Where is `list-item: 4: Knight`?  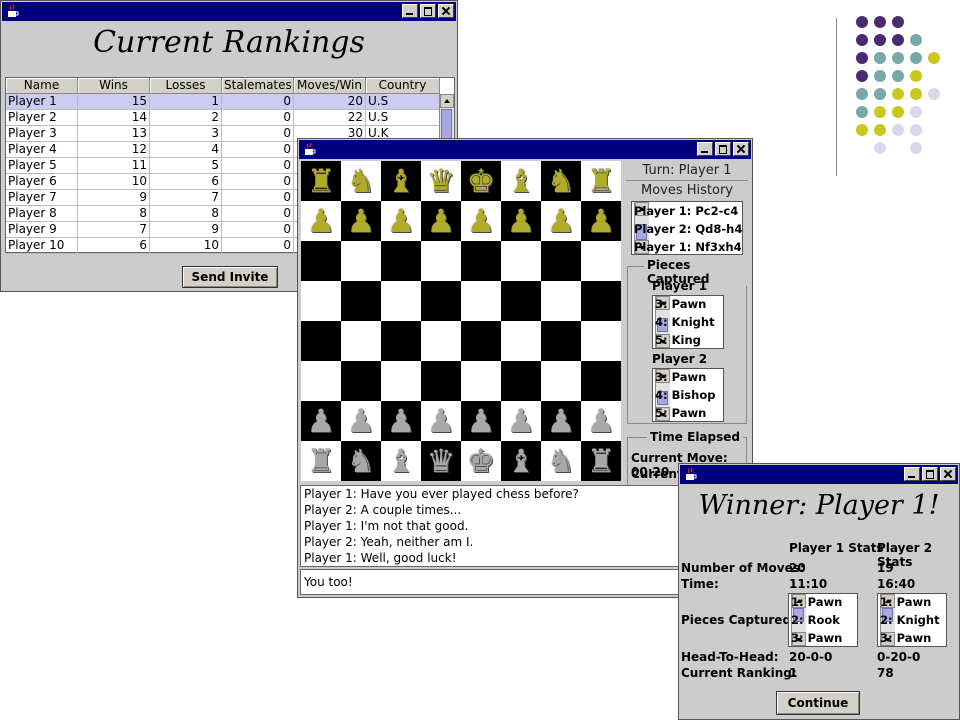
list-item: 4: Knight is located at coordinates (685, 322).